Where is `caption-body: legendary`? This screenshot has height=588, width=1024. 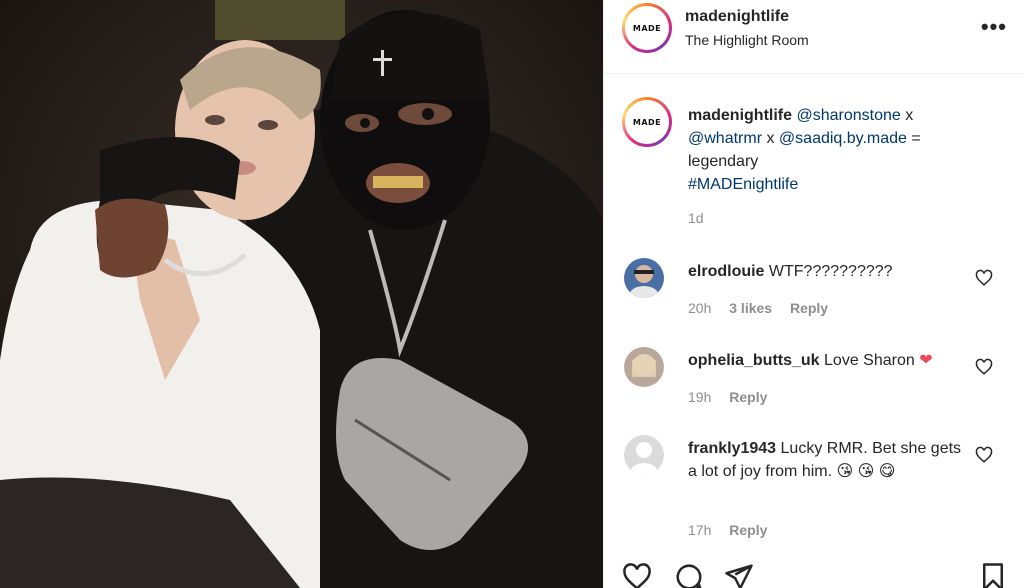
caption-body: legendary is located at coordinates (723, 161).